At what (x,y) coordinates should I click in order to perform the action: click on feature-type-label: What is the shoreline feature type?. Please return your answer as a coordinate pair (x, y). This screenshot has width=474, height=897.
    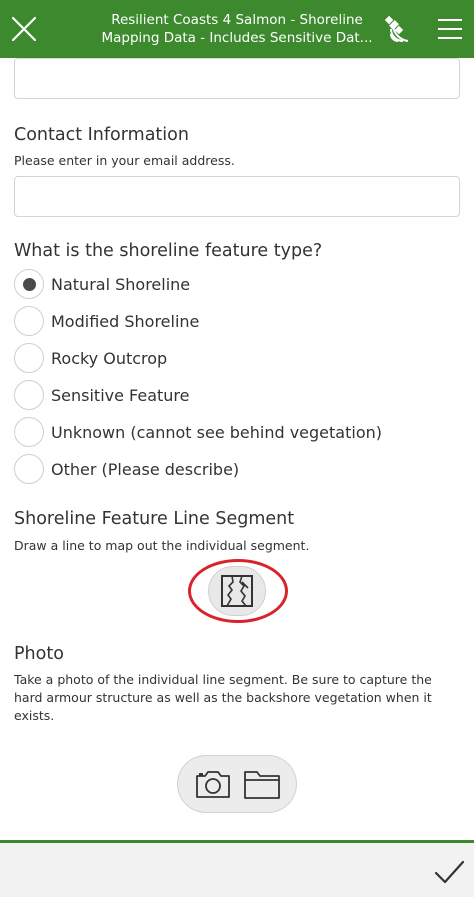
    Looking at the image, I should click on (168, 251).